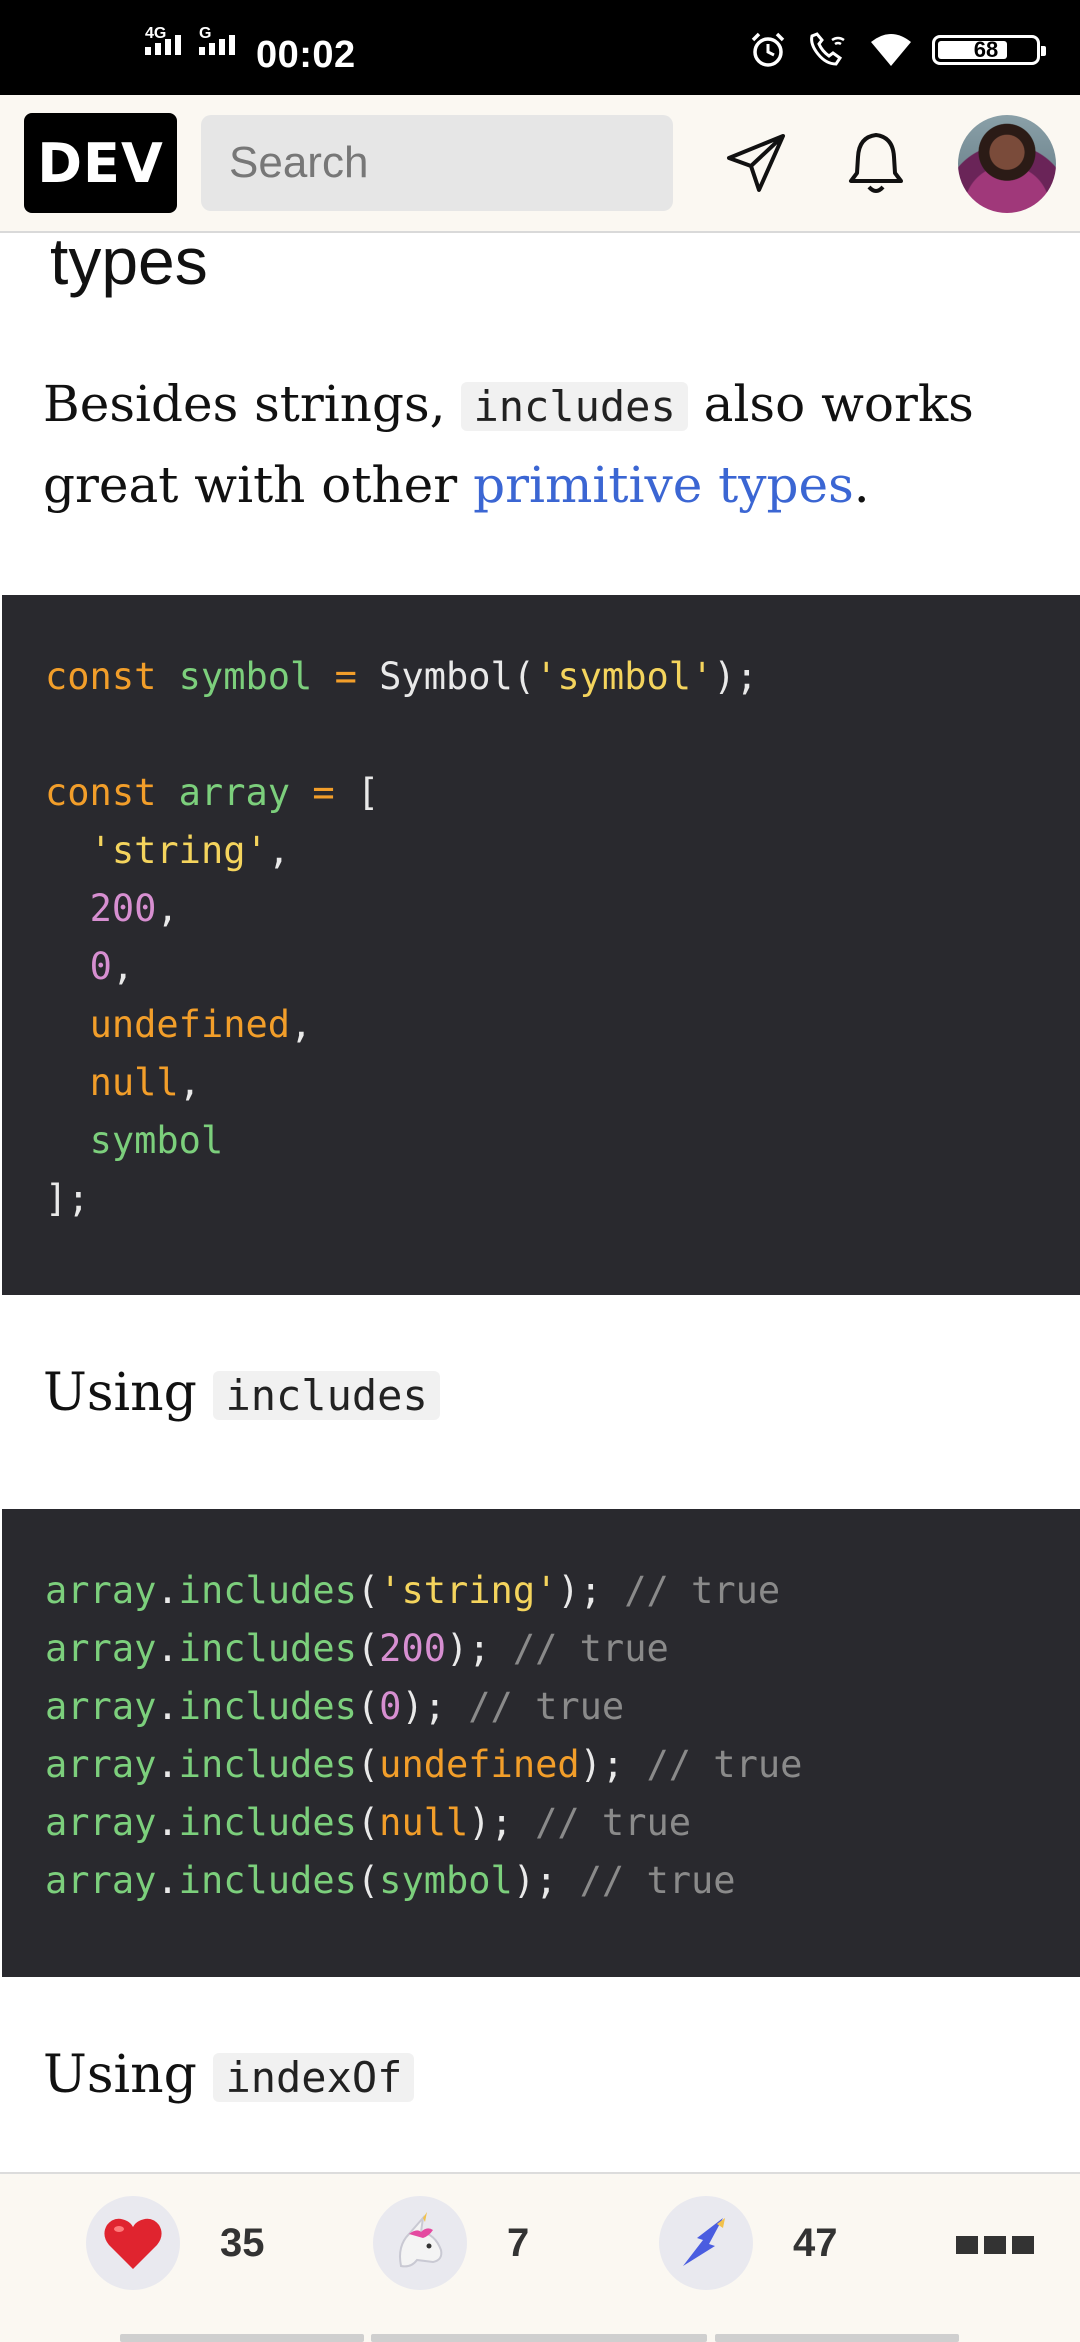  I want to click on code-line: 'string',, so click(190, 850).